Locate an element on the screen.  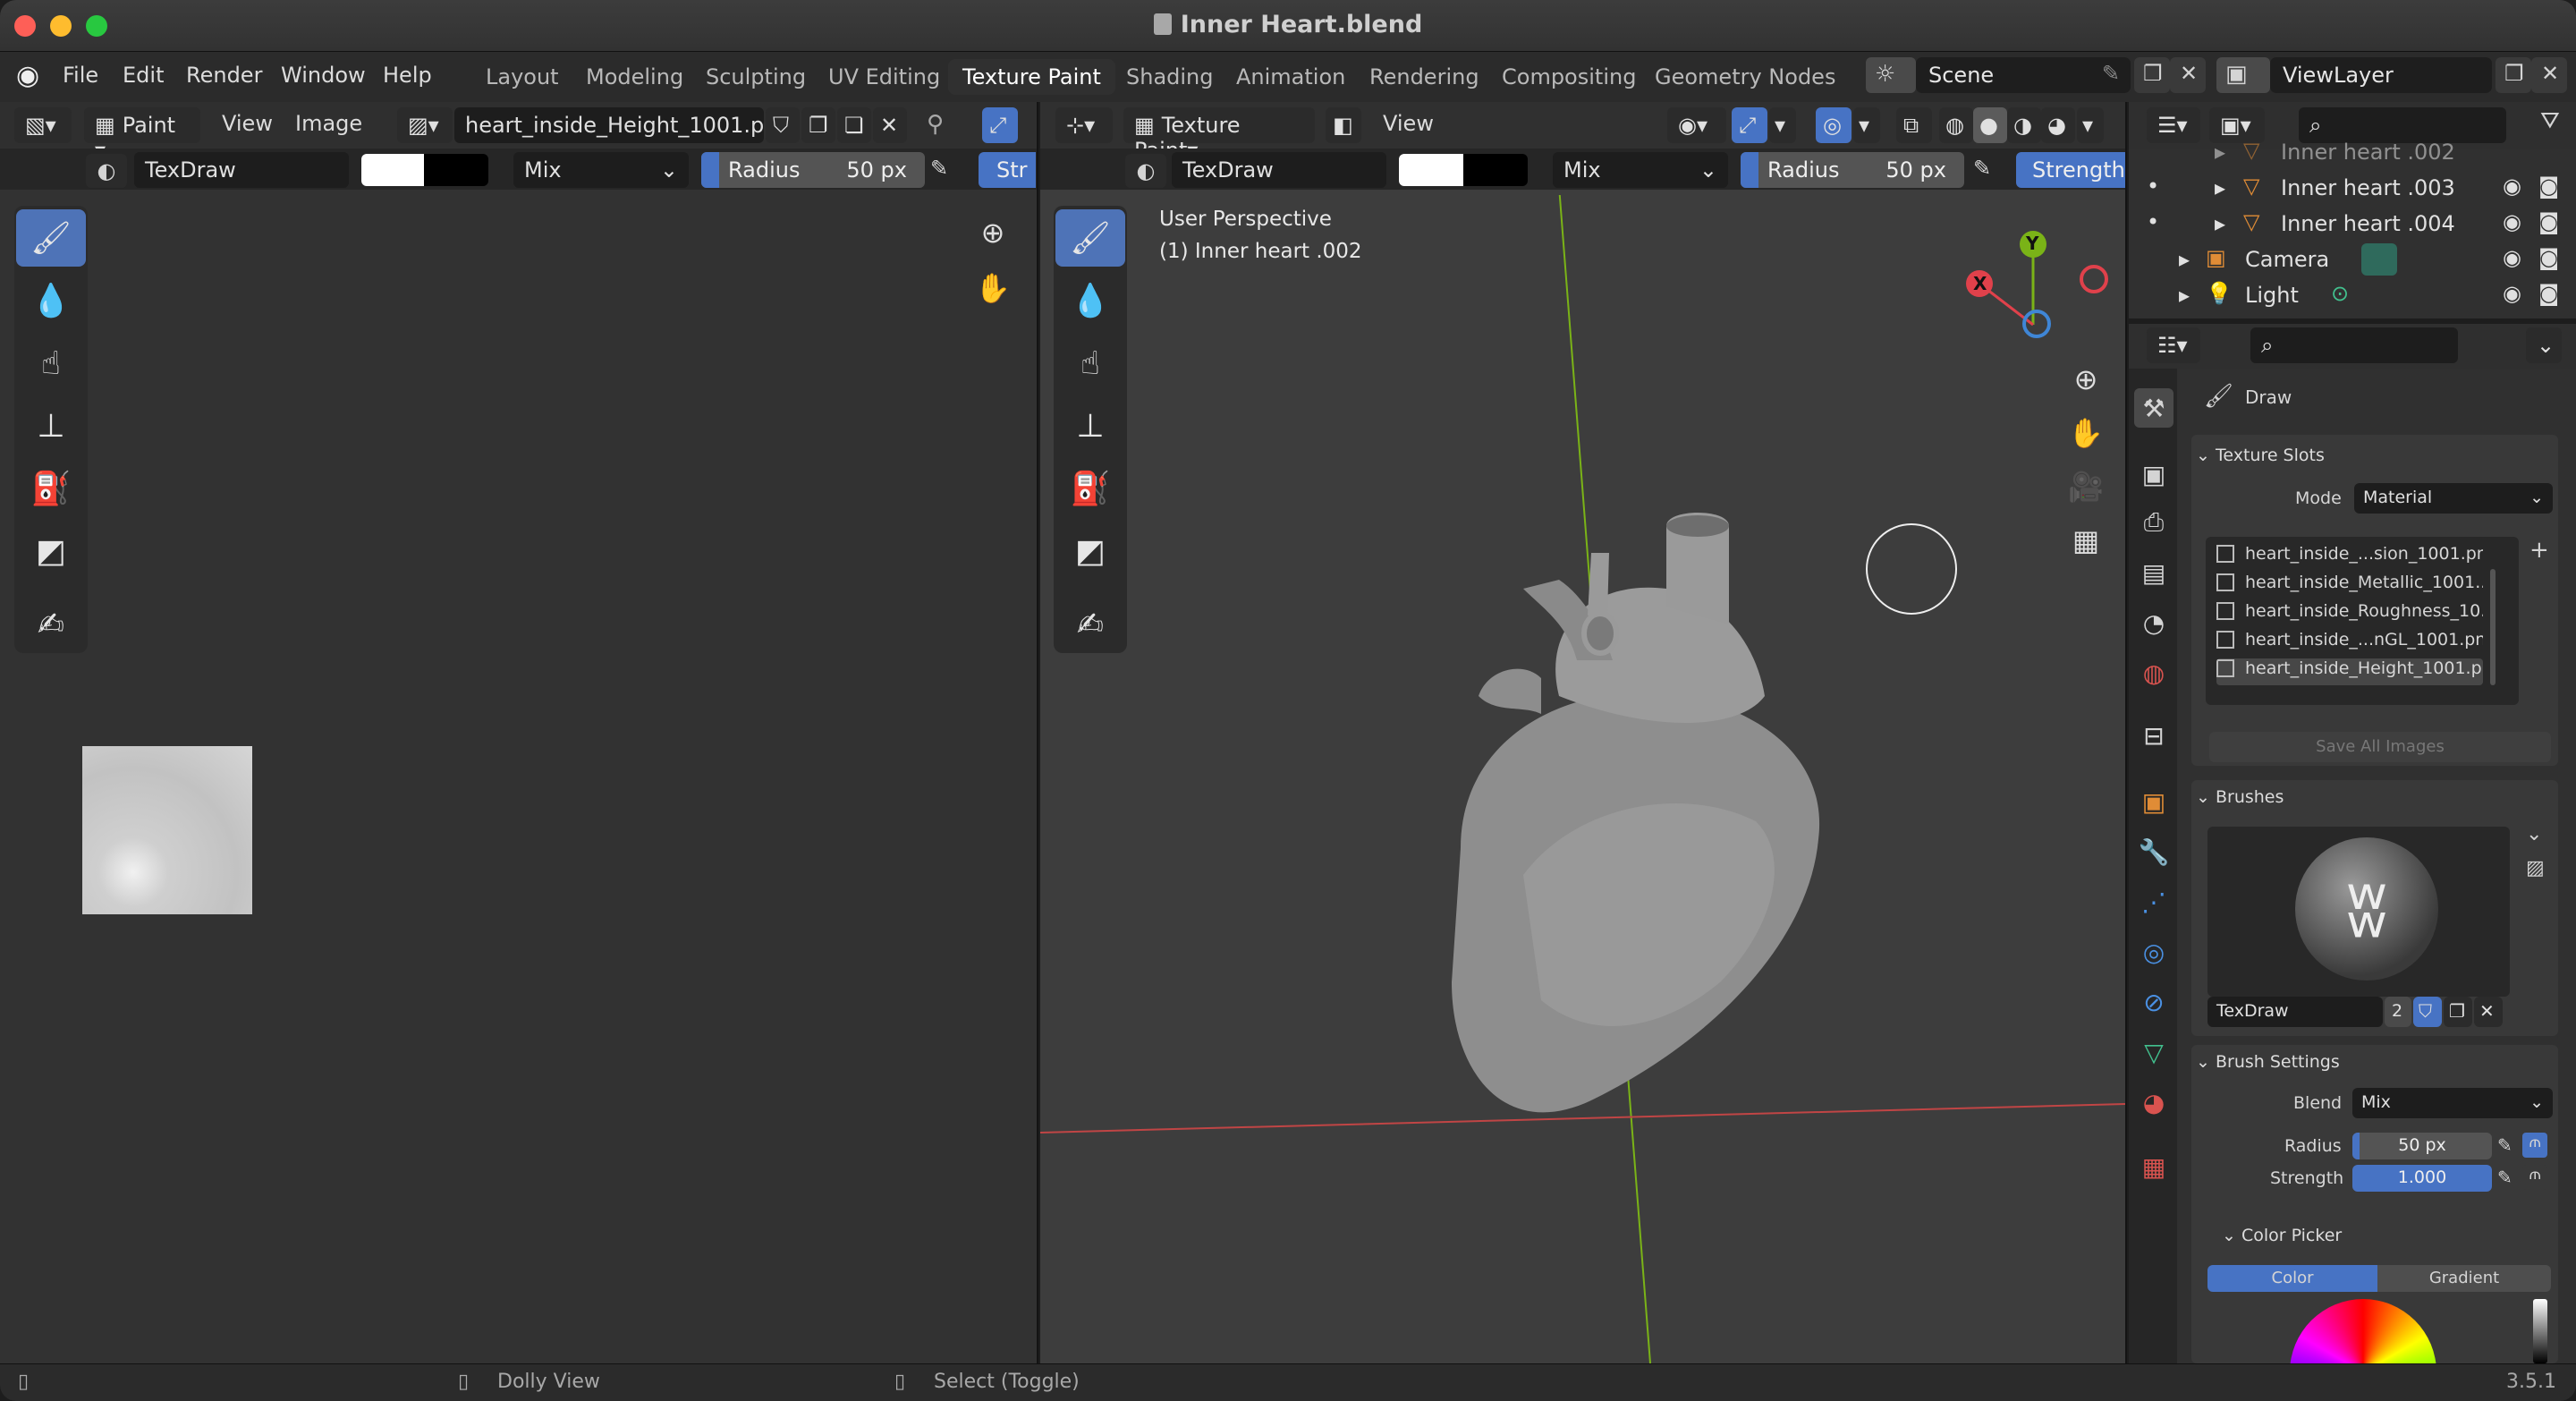
texture-slot-item: heart_inside_...sion_1001.png is located at coordinates (2349, 557).